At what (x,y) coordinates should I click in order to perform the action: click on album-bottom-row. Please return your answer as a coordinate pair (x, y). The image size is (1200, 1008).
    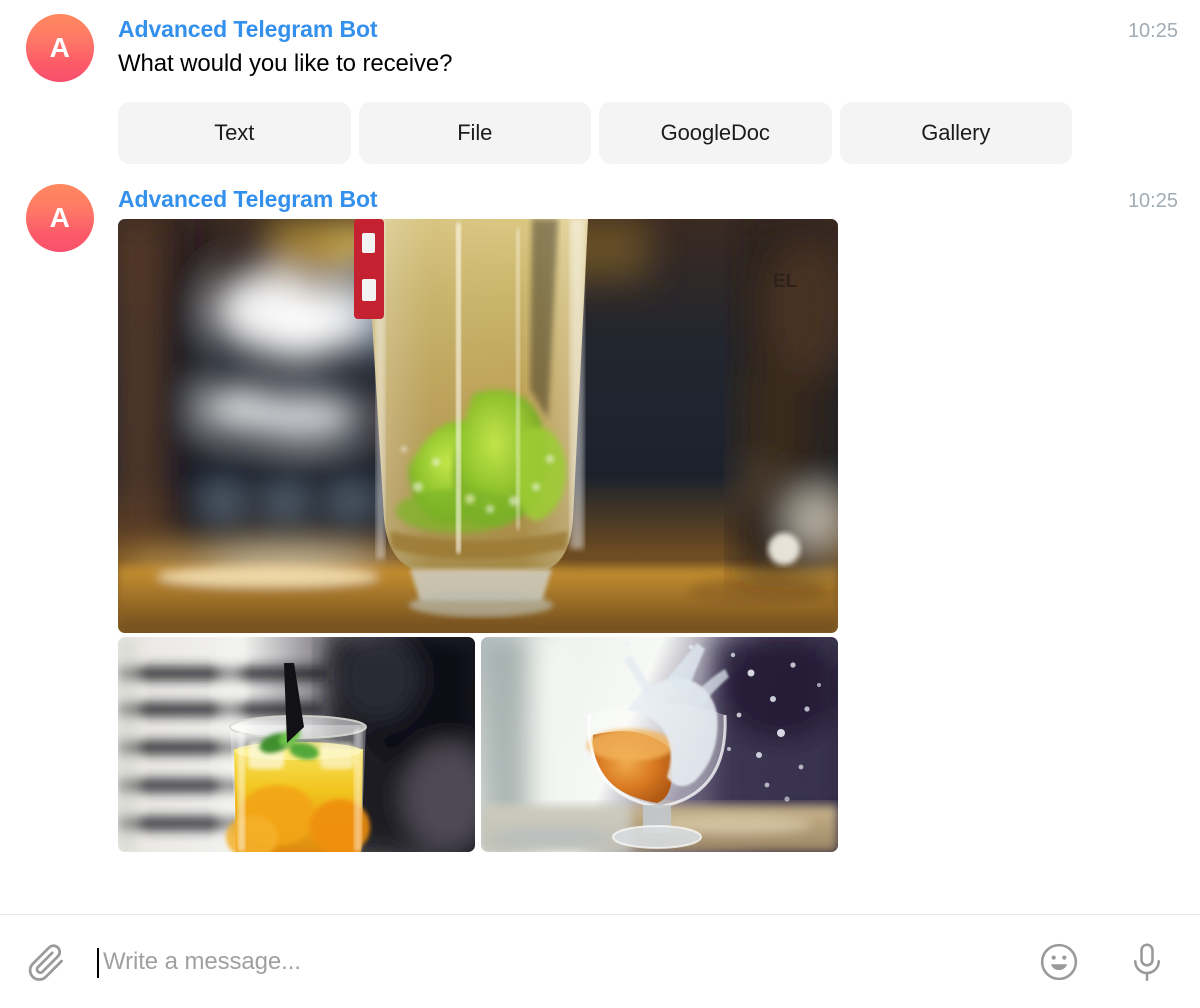
    Looking at the image, I should click on (478, 744).